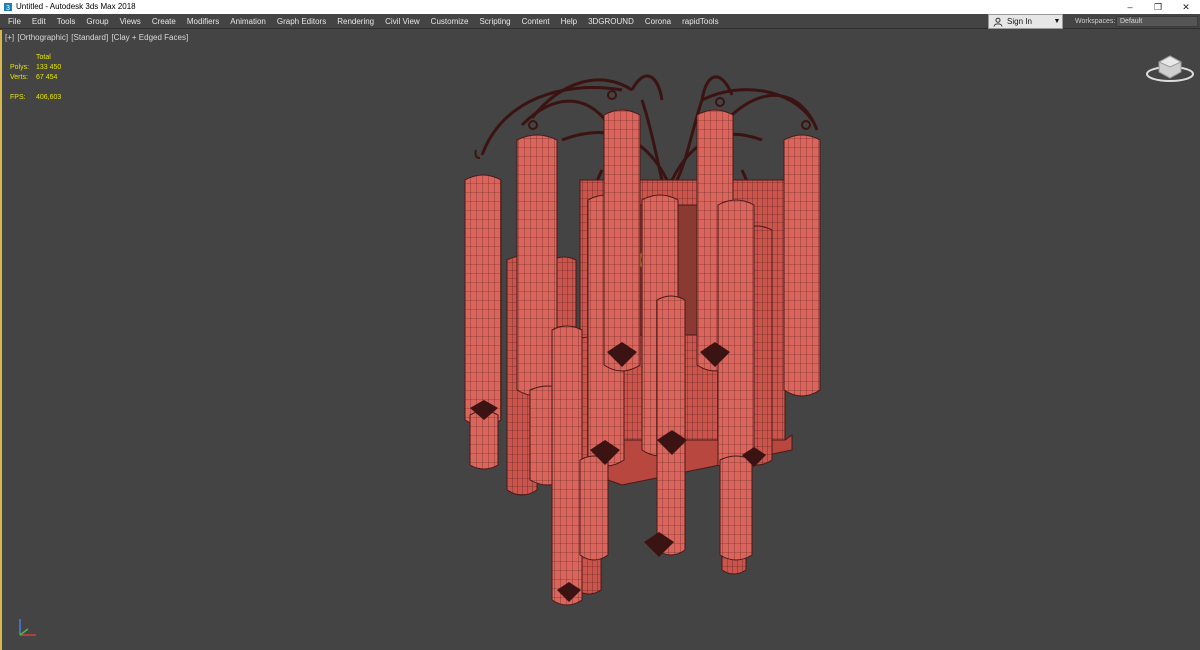 Image resolution: width=1200 pixels, height=650 pixels. What do you see at coordinates (1186, 7) in the screenshot?
I see `close-button: ✕` at bounding box center [1186, 7].